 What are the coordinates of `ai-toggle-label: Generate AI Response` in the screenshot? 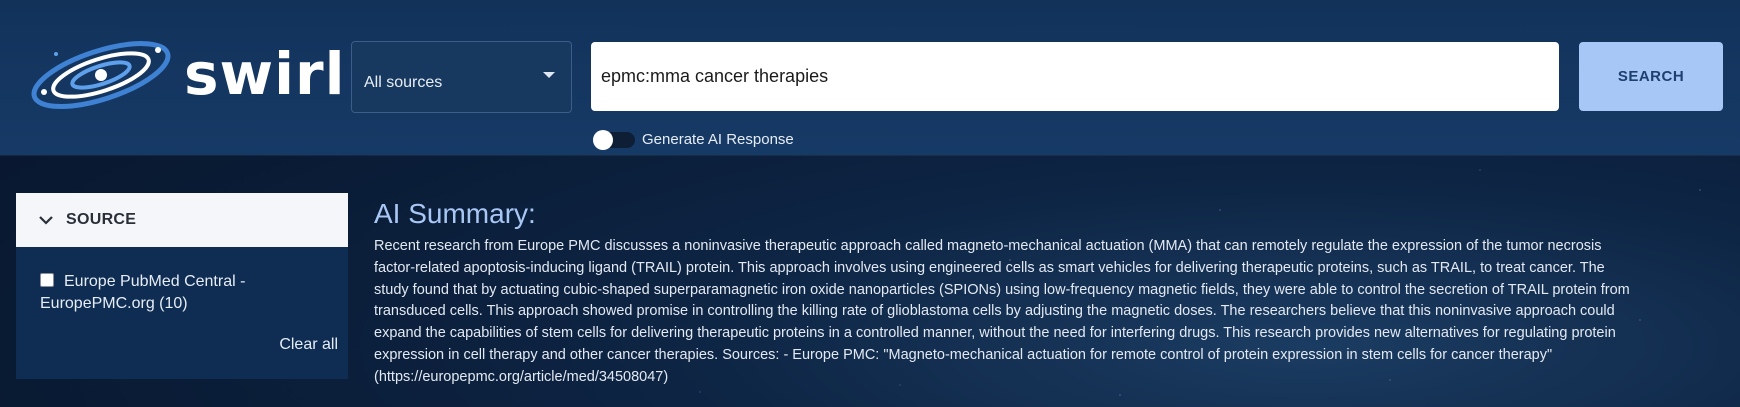 It's located at (718, 139).